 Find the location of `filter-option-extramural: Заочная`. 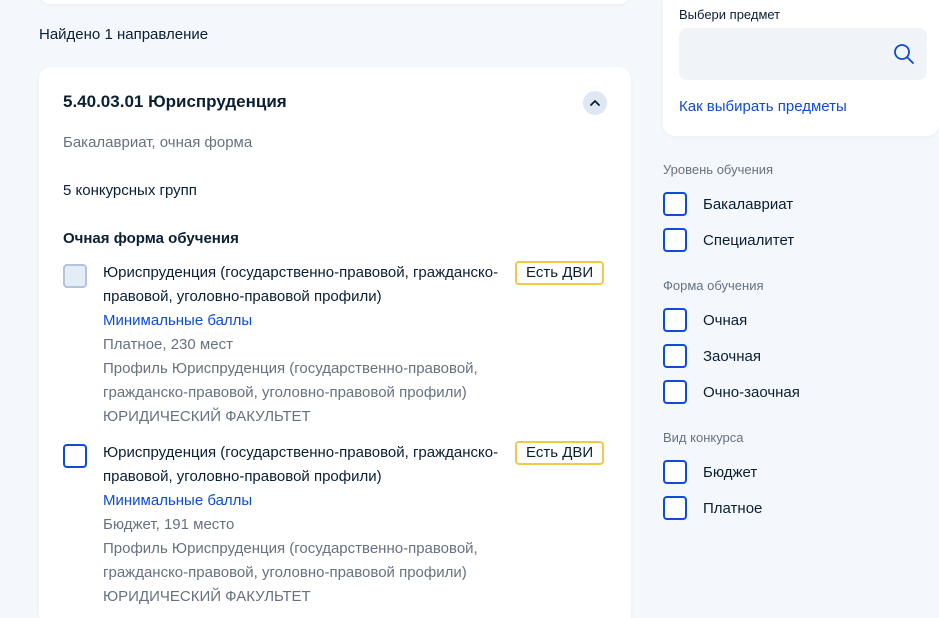

filter-option-extramural: Заочная is located at coordinates (712, 356).